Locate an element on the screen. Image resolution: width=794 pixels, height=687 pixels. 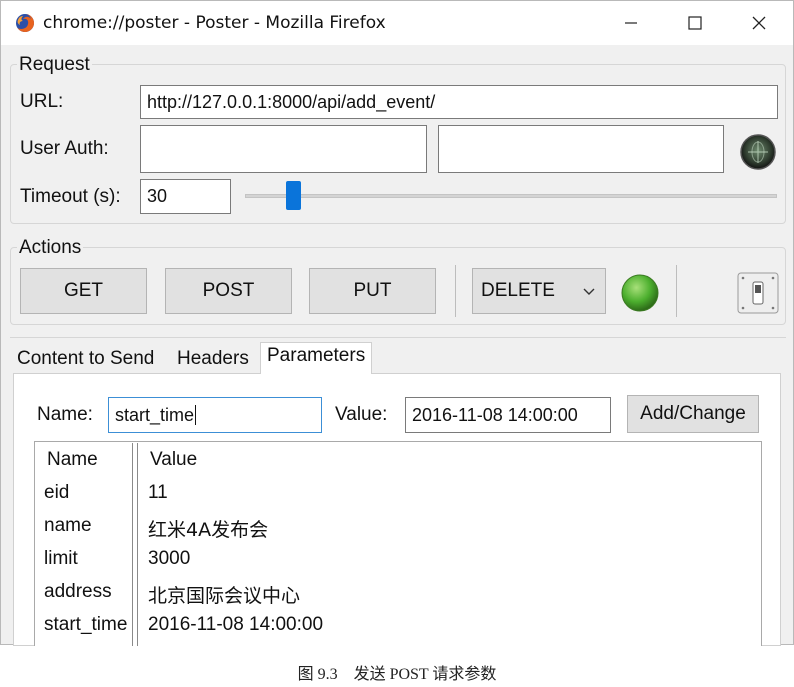
maximize-icon is located at coordinates (695, 23).